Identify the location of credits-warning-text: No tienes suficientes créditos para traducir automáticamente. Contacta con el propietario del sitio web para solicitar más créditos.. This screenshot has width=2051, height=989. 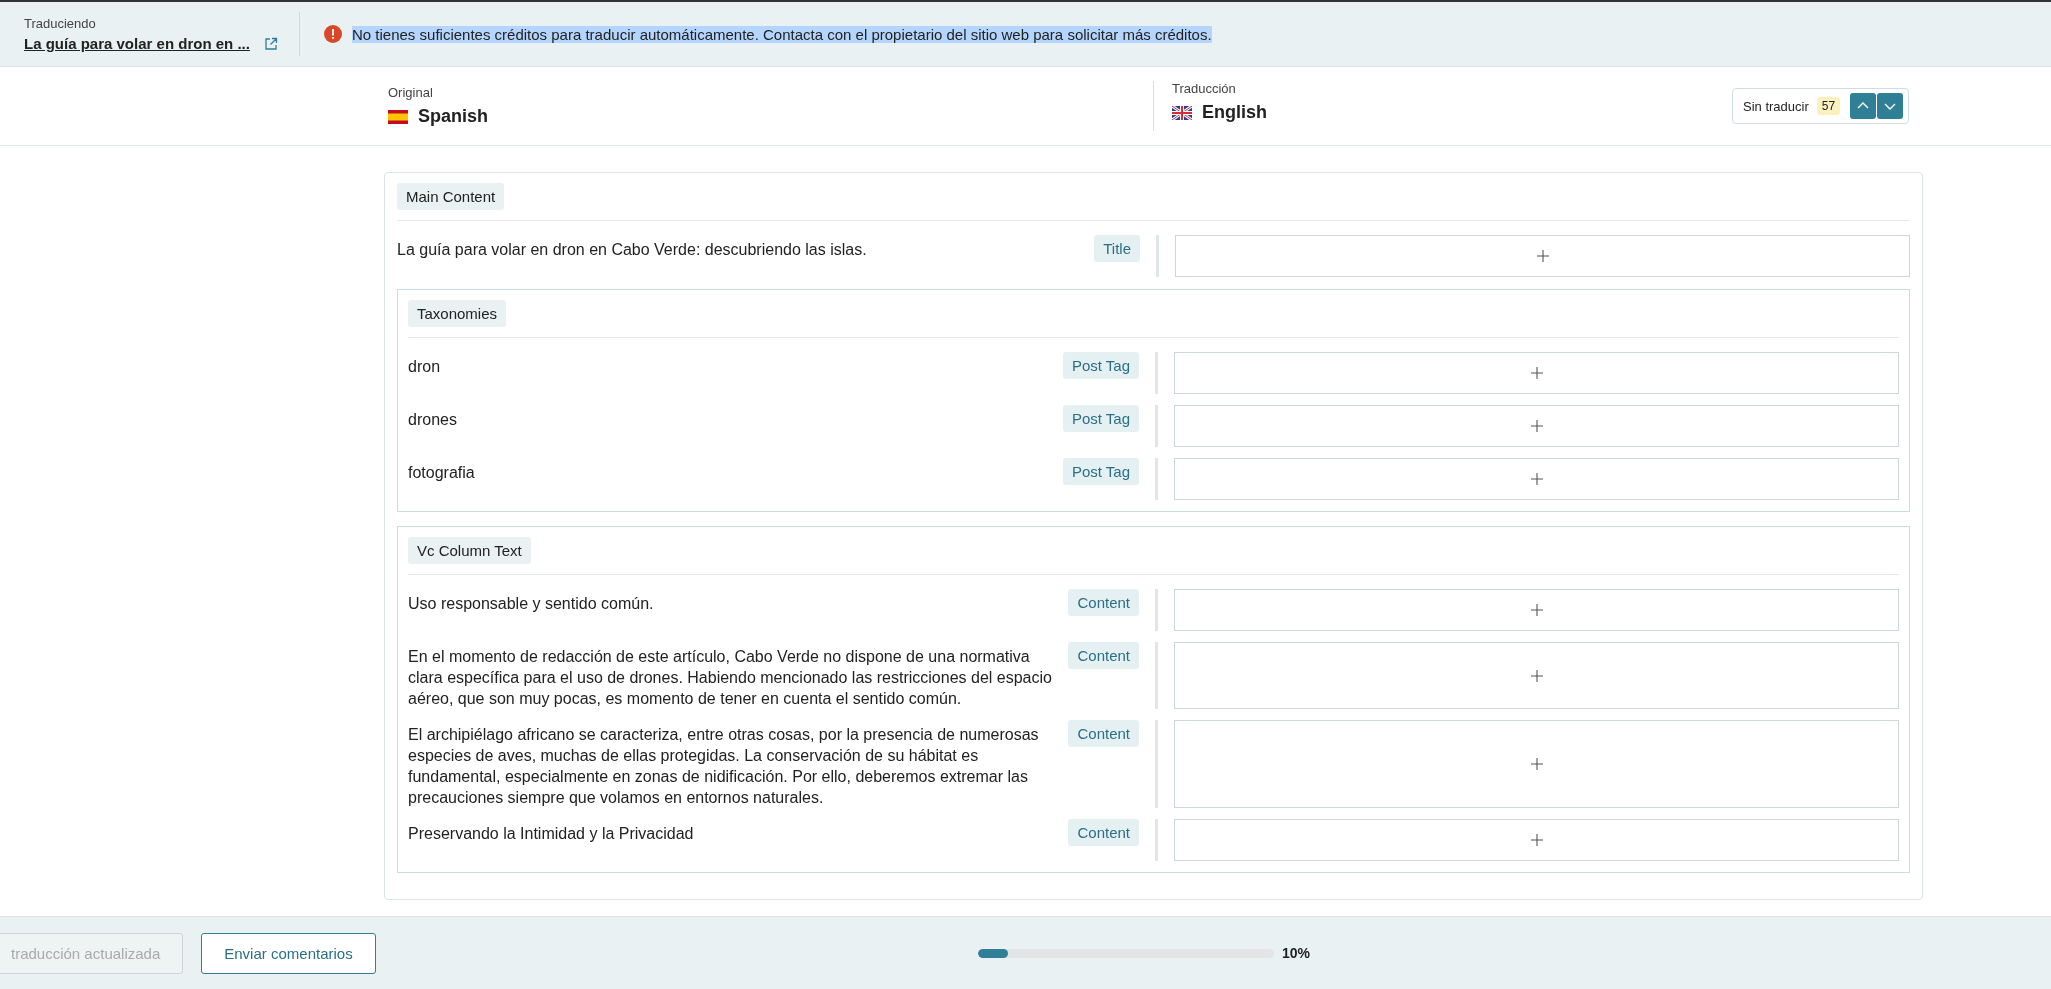
(782, 34).